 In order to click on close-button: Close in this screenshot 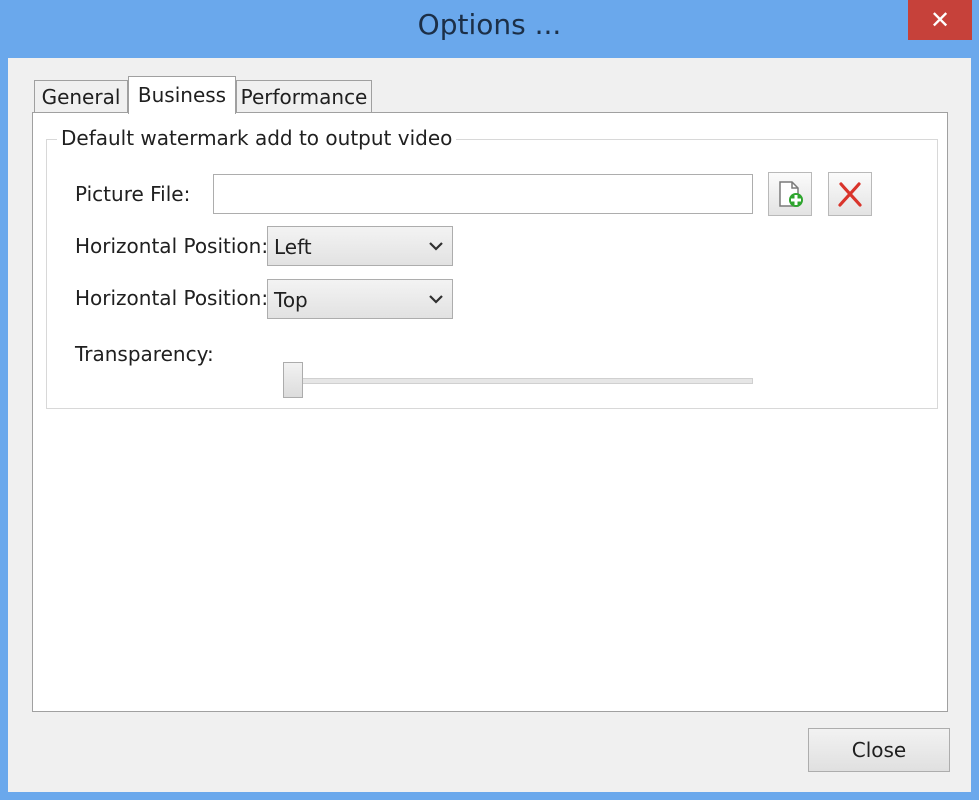, I will do `click(879, 750)`.